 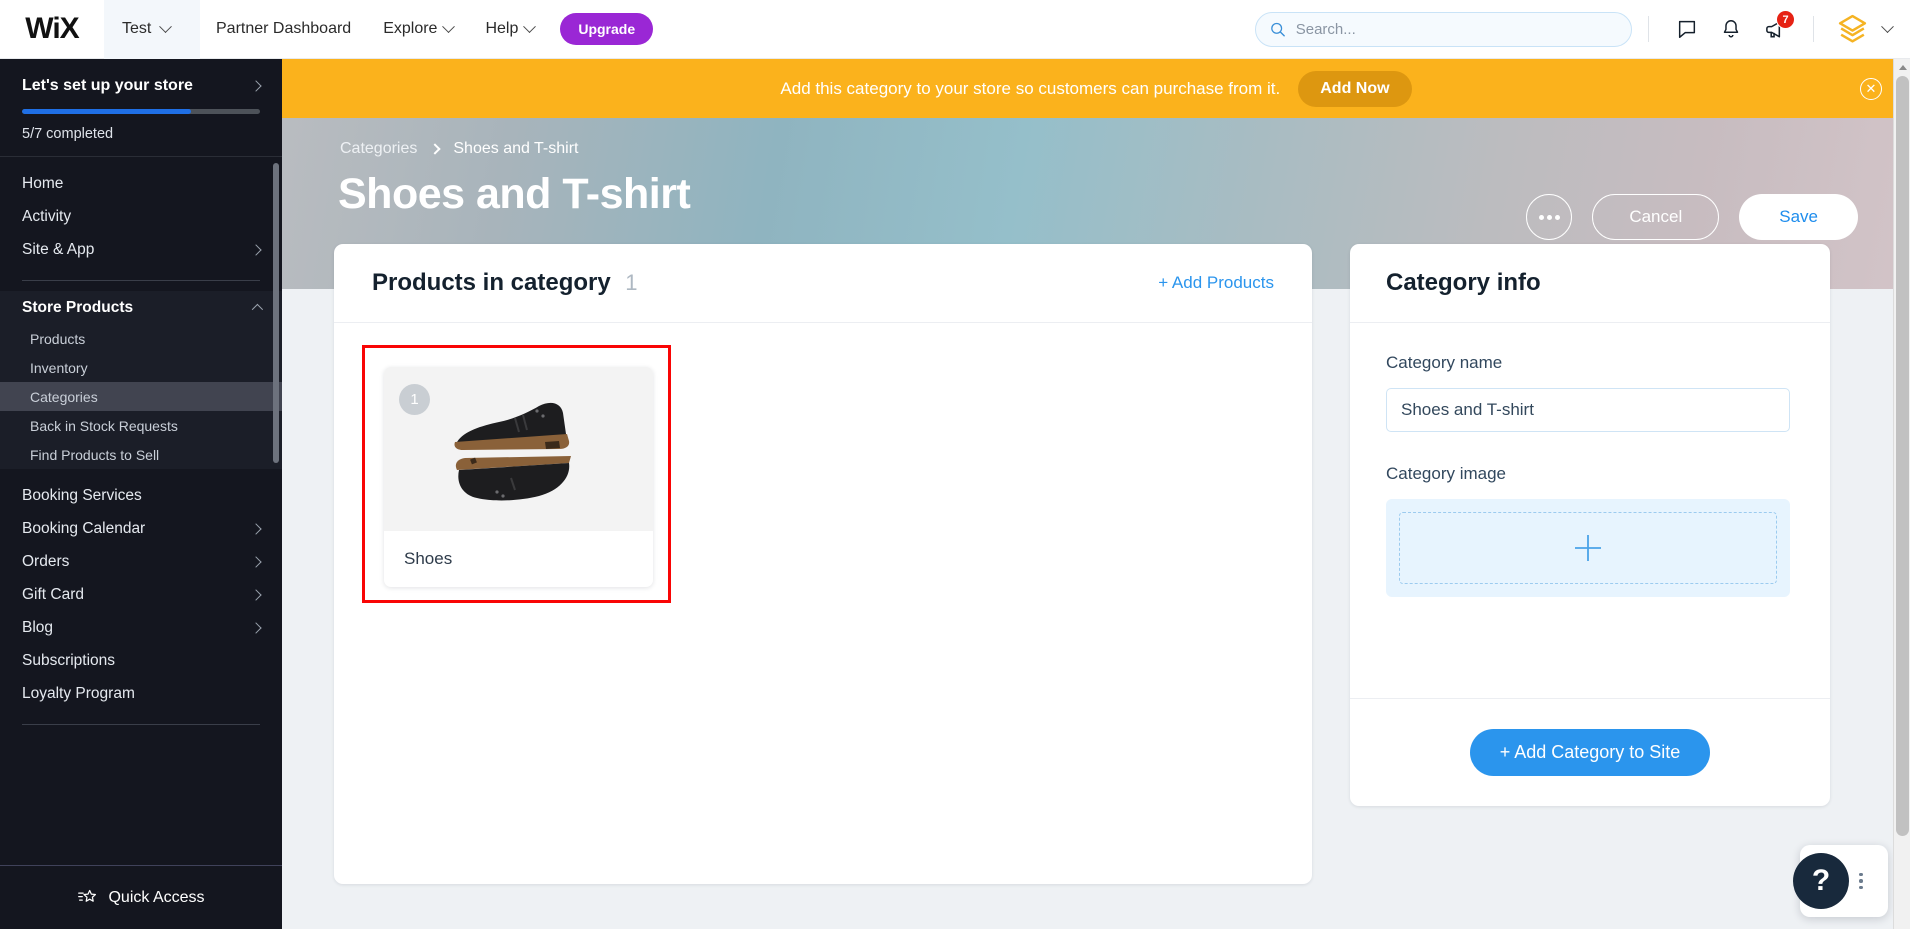 What do you see at coordinates (276, 313) in the screenshot?
I see `sidebar-scrollbar-thumb` at bounding box center [276, 313].